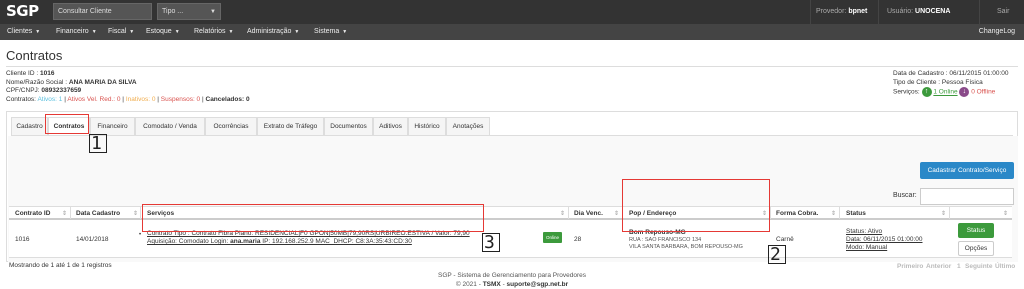  Describe the element at coordinates (102, 82) in the screenshot. I see `client-name-value: ANA MARIA DA SILVA` at that location.